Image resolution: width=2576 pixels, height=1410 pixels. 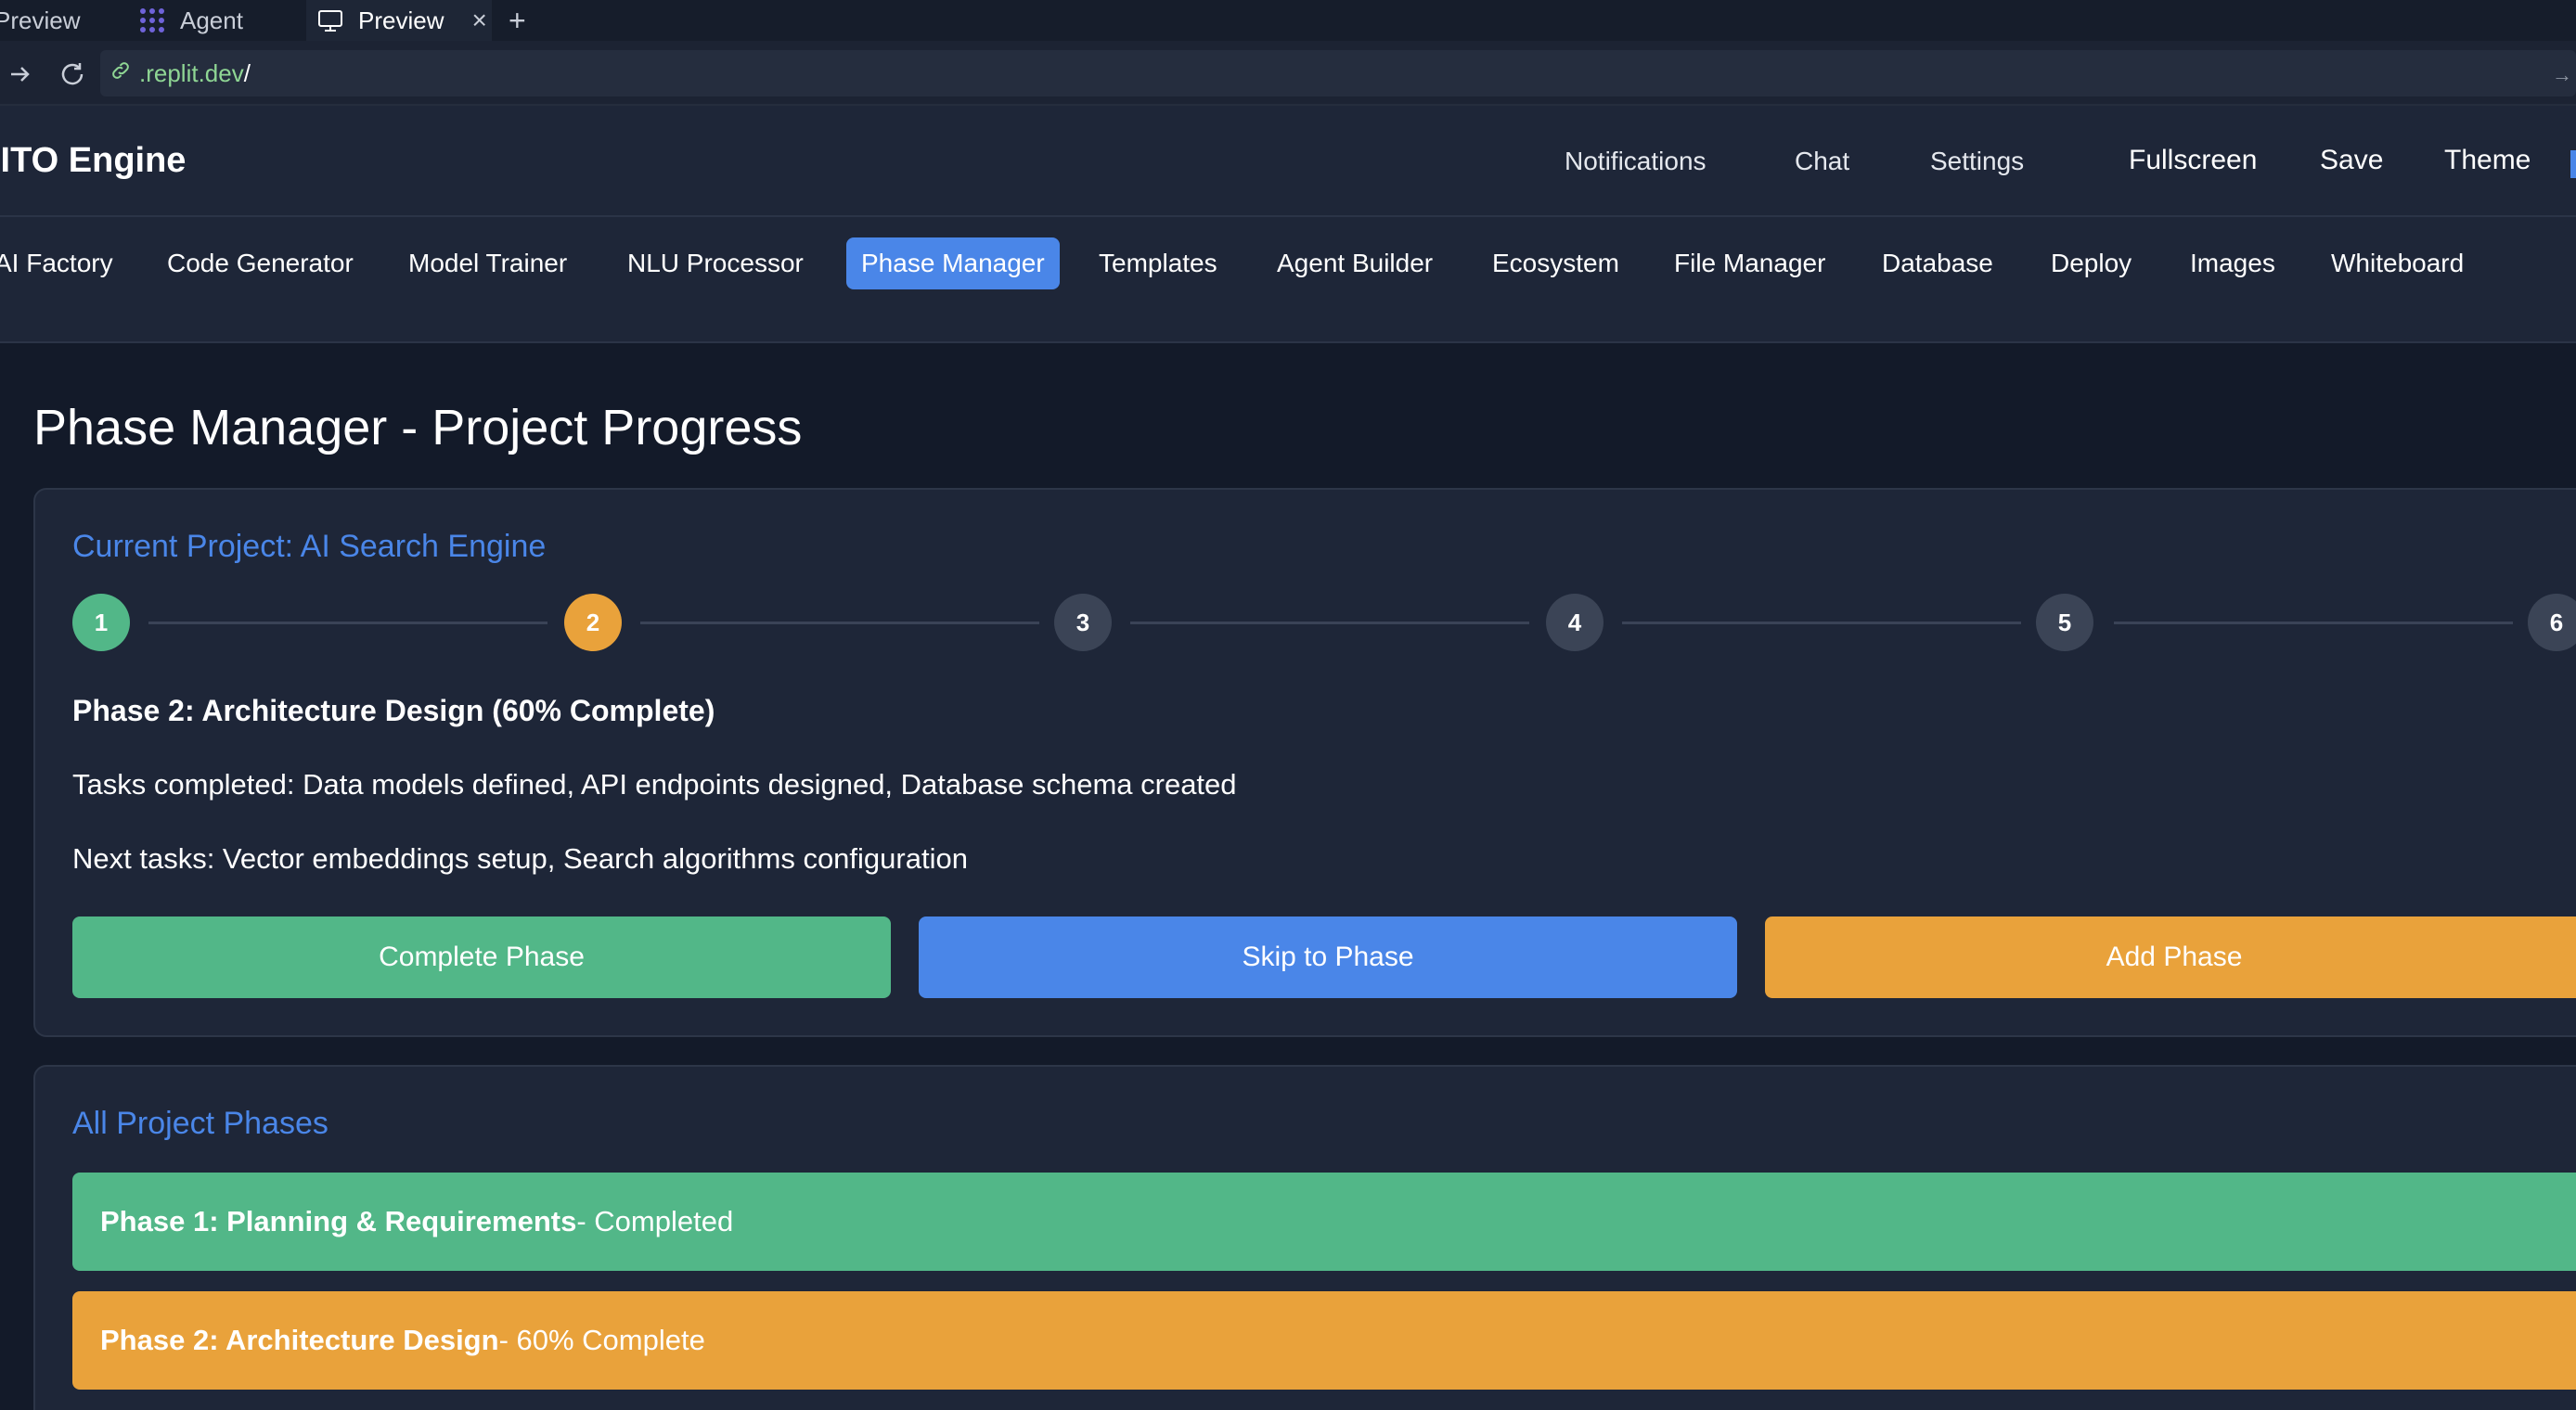 What do you see at coordinates (2064, 622) in the screenshot?
I see `phase-step-5: 5` at bounding box center [2064, 622].